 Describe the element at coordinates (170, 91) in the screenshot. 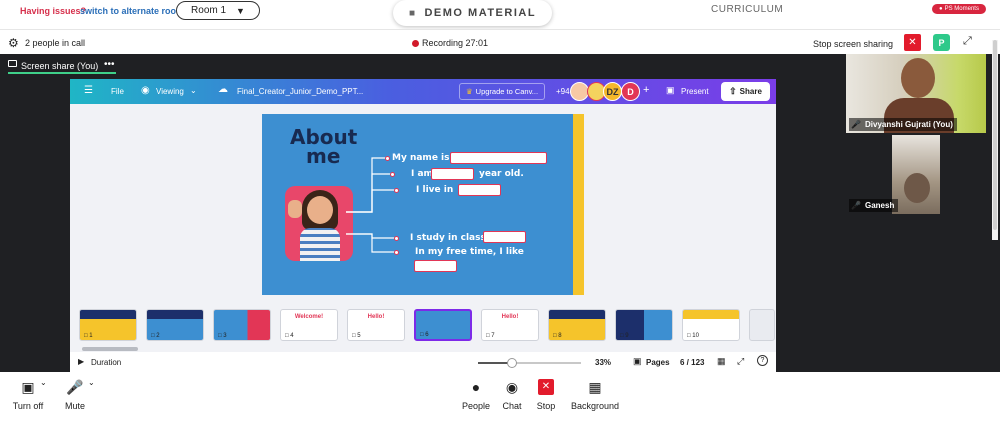

I see `viewing-menu: Viewing` at that location.